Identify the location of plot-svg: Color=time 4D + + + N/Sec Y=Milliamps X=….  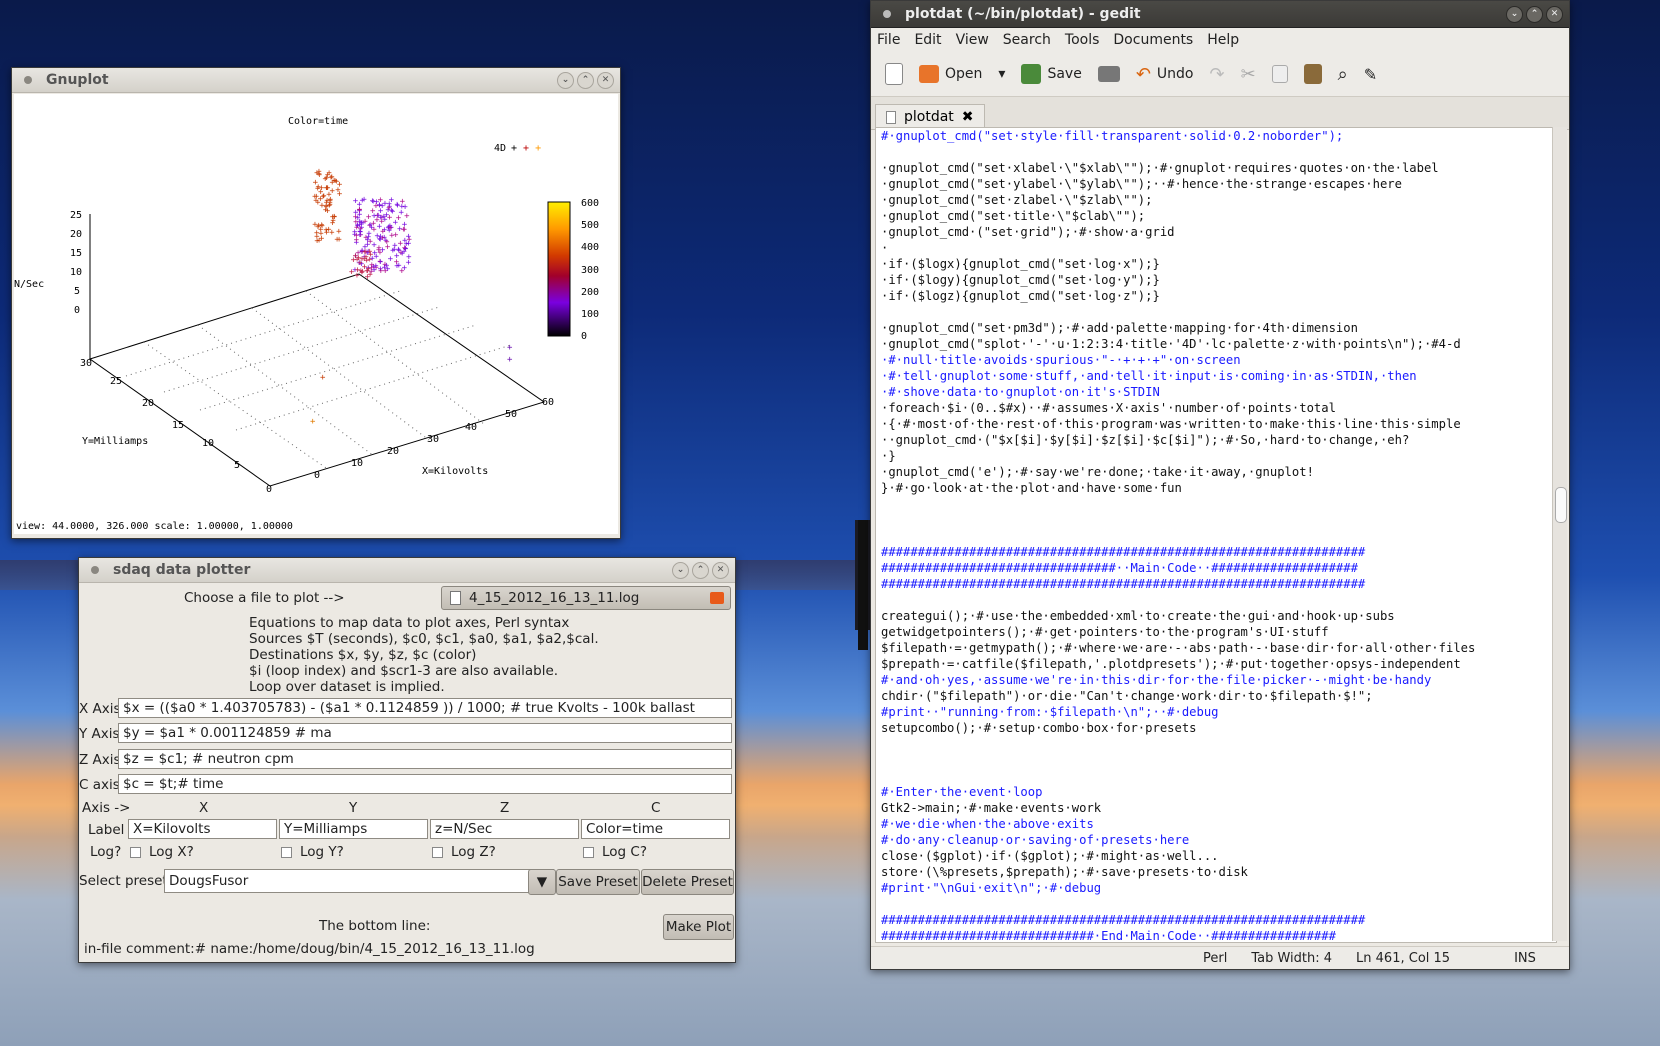
(306, 305).